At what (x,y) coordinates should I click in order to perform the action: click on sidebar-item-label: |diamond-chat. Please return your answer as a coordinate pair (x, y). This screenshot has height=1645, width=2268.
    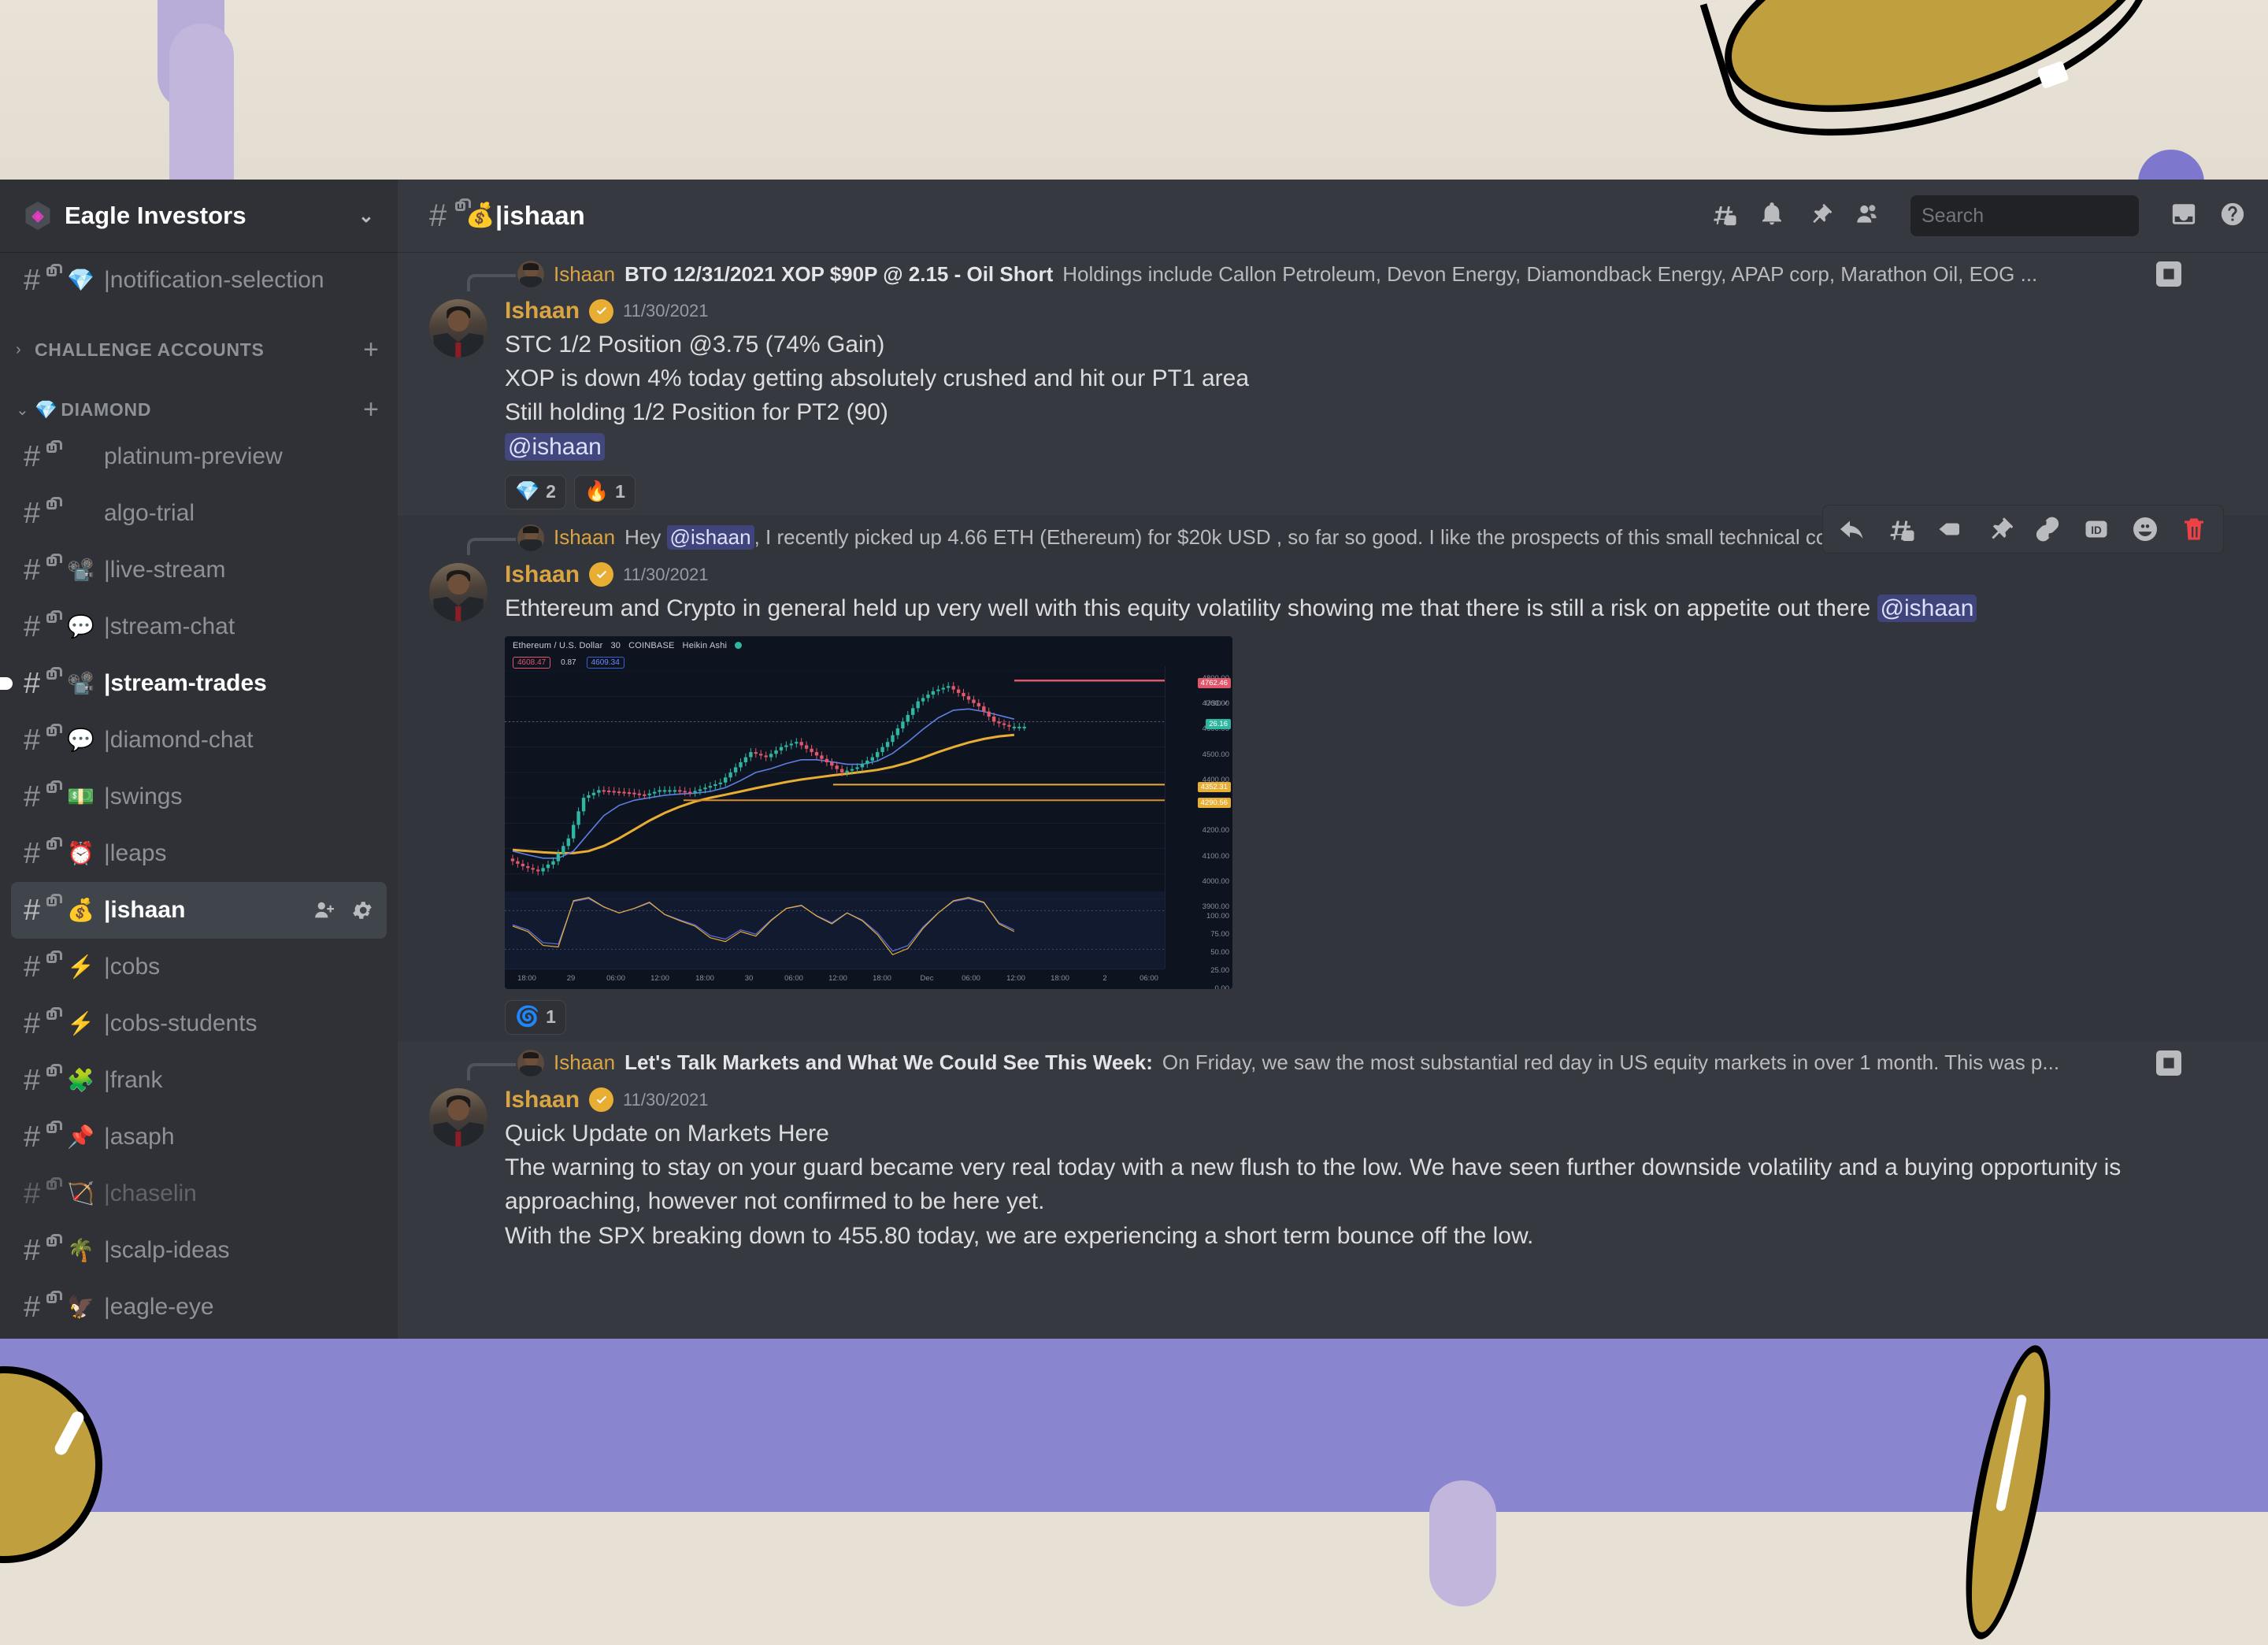
    Looking at the image, I should click on (179, 740).